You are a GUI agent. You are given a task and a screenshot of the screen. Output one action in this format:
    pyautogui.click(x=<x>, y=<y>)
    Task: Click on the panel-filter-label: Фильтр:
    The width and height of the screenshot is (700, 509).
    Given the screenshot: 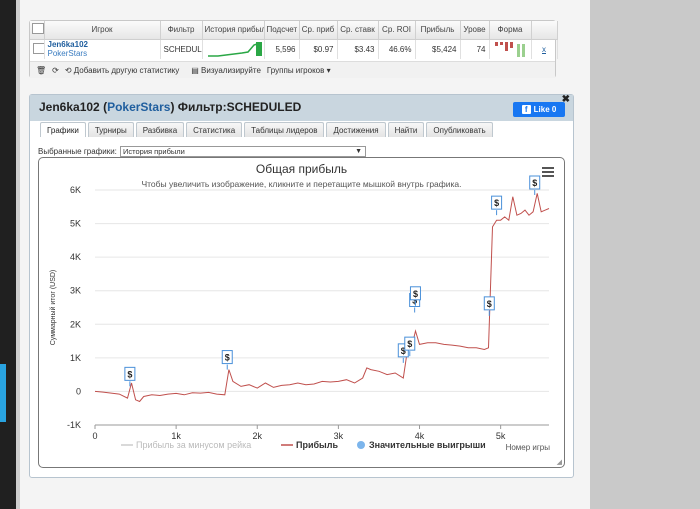 What is the action you would take?
    pyautogui.click(x=202, y=107)
    